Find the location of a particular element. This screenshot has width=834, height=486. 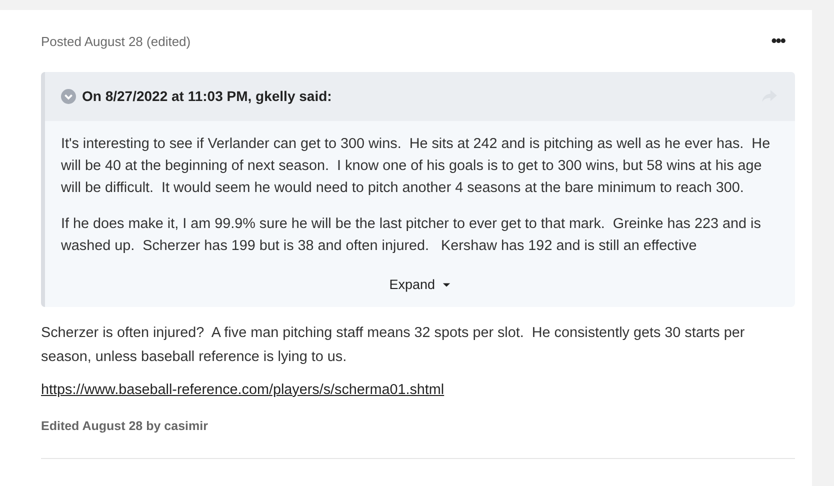

collapse-toggle-icon is located at coordinates (68, 96).